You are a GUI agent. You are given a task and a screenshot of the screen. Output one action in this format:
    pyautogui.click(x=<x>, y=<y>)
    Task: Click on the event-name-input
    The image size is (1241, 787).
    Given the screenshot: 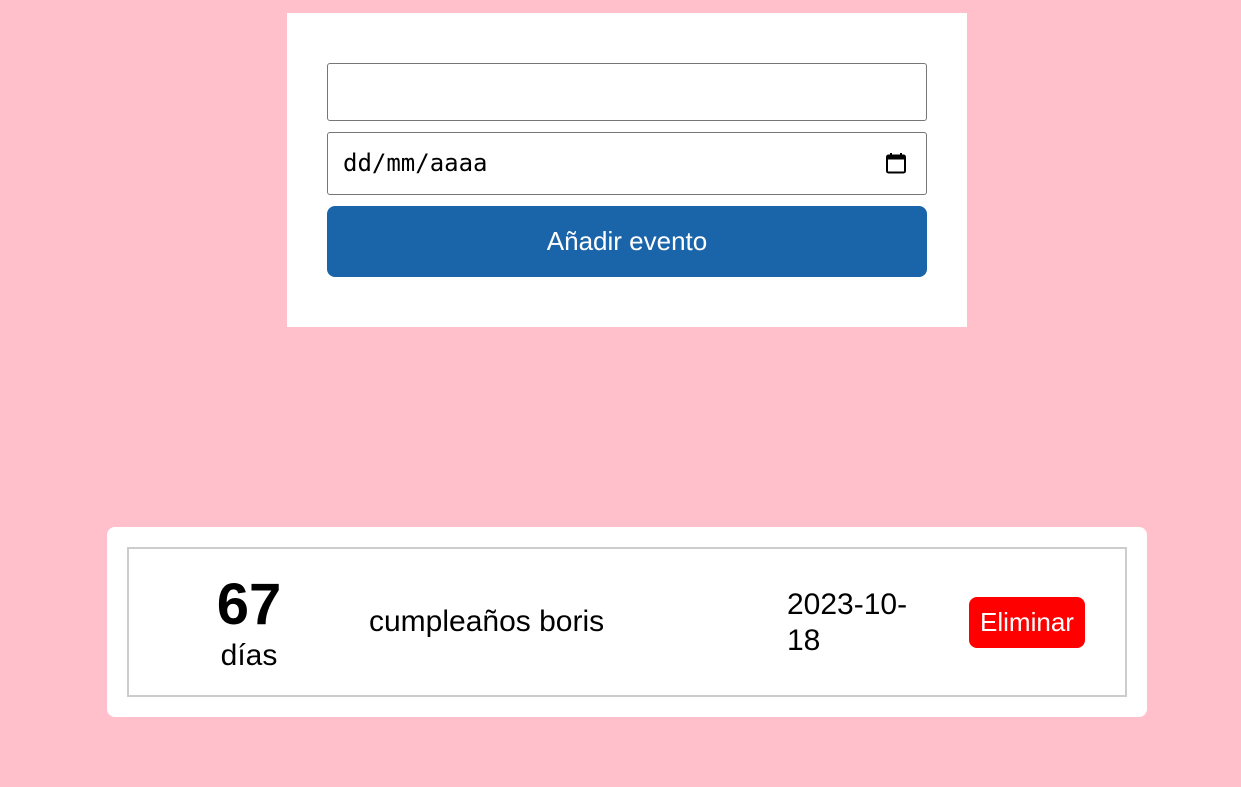 What is the action you would take?
    pyautogui.click(x=627, y=92)
    